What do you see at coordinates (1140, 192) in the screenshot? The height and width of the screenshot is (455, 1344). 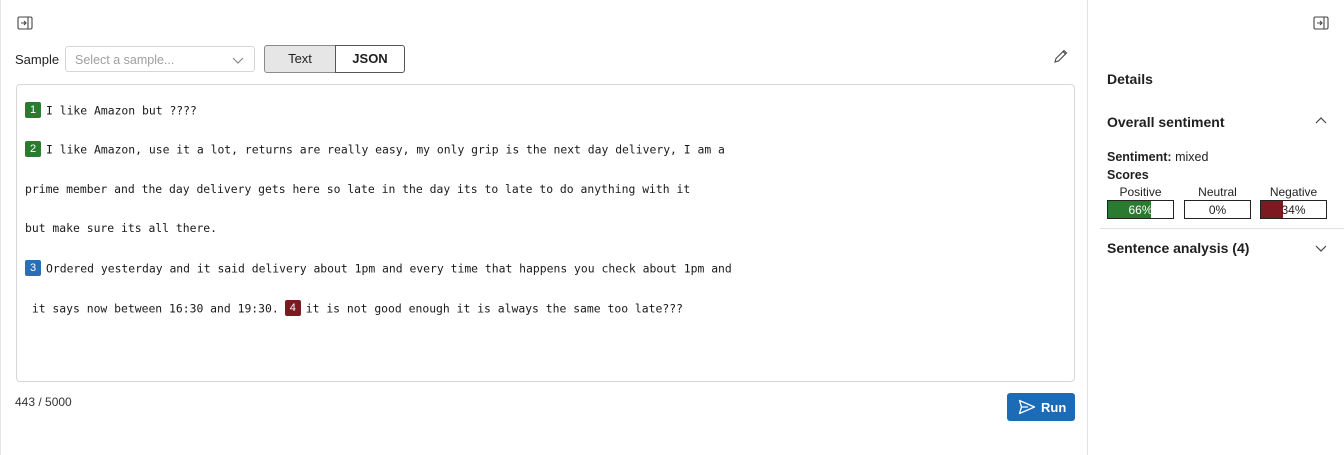 I see `score-label: Positive` at bounding box center [1140, 192].